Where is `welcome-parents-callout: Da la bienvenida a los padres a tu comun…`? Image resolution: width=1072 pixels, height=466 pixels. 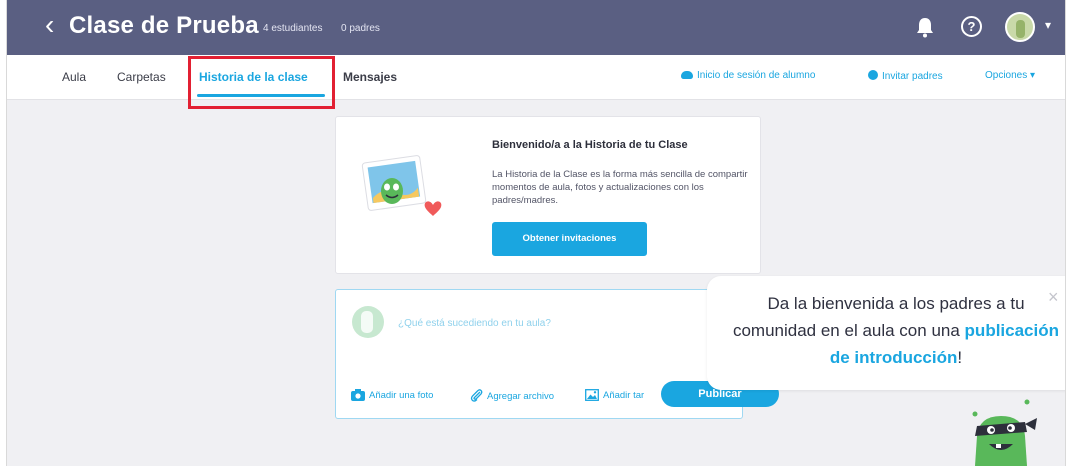
welcome-parents-callout: Da la bienvenida a los padres a tu comun… is located at coordinates (886, 333).